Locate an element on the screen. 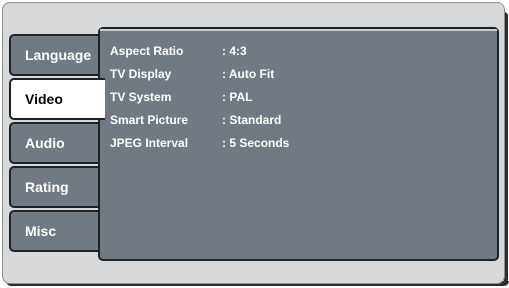 This screenshot has width=509, height=288. setting-label: Aspect Ratio is located at coordinates (147, 51).